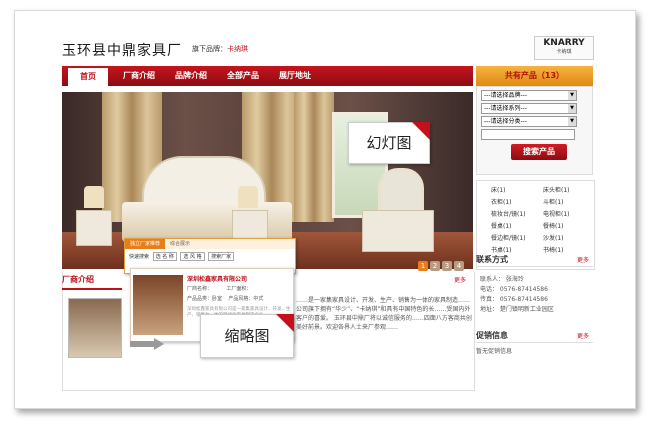  Describe the element at coordinates (435, 266) in the screenshot. I see `slide-page-2: 2` at that location.